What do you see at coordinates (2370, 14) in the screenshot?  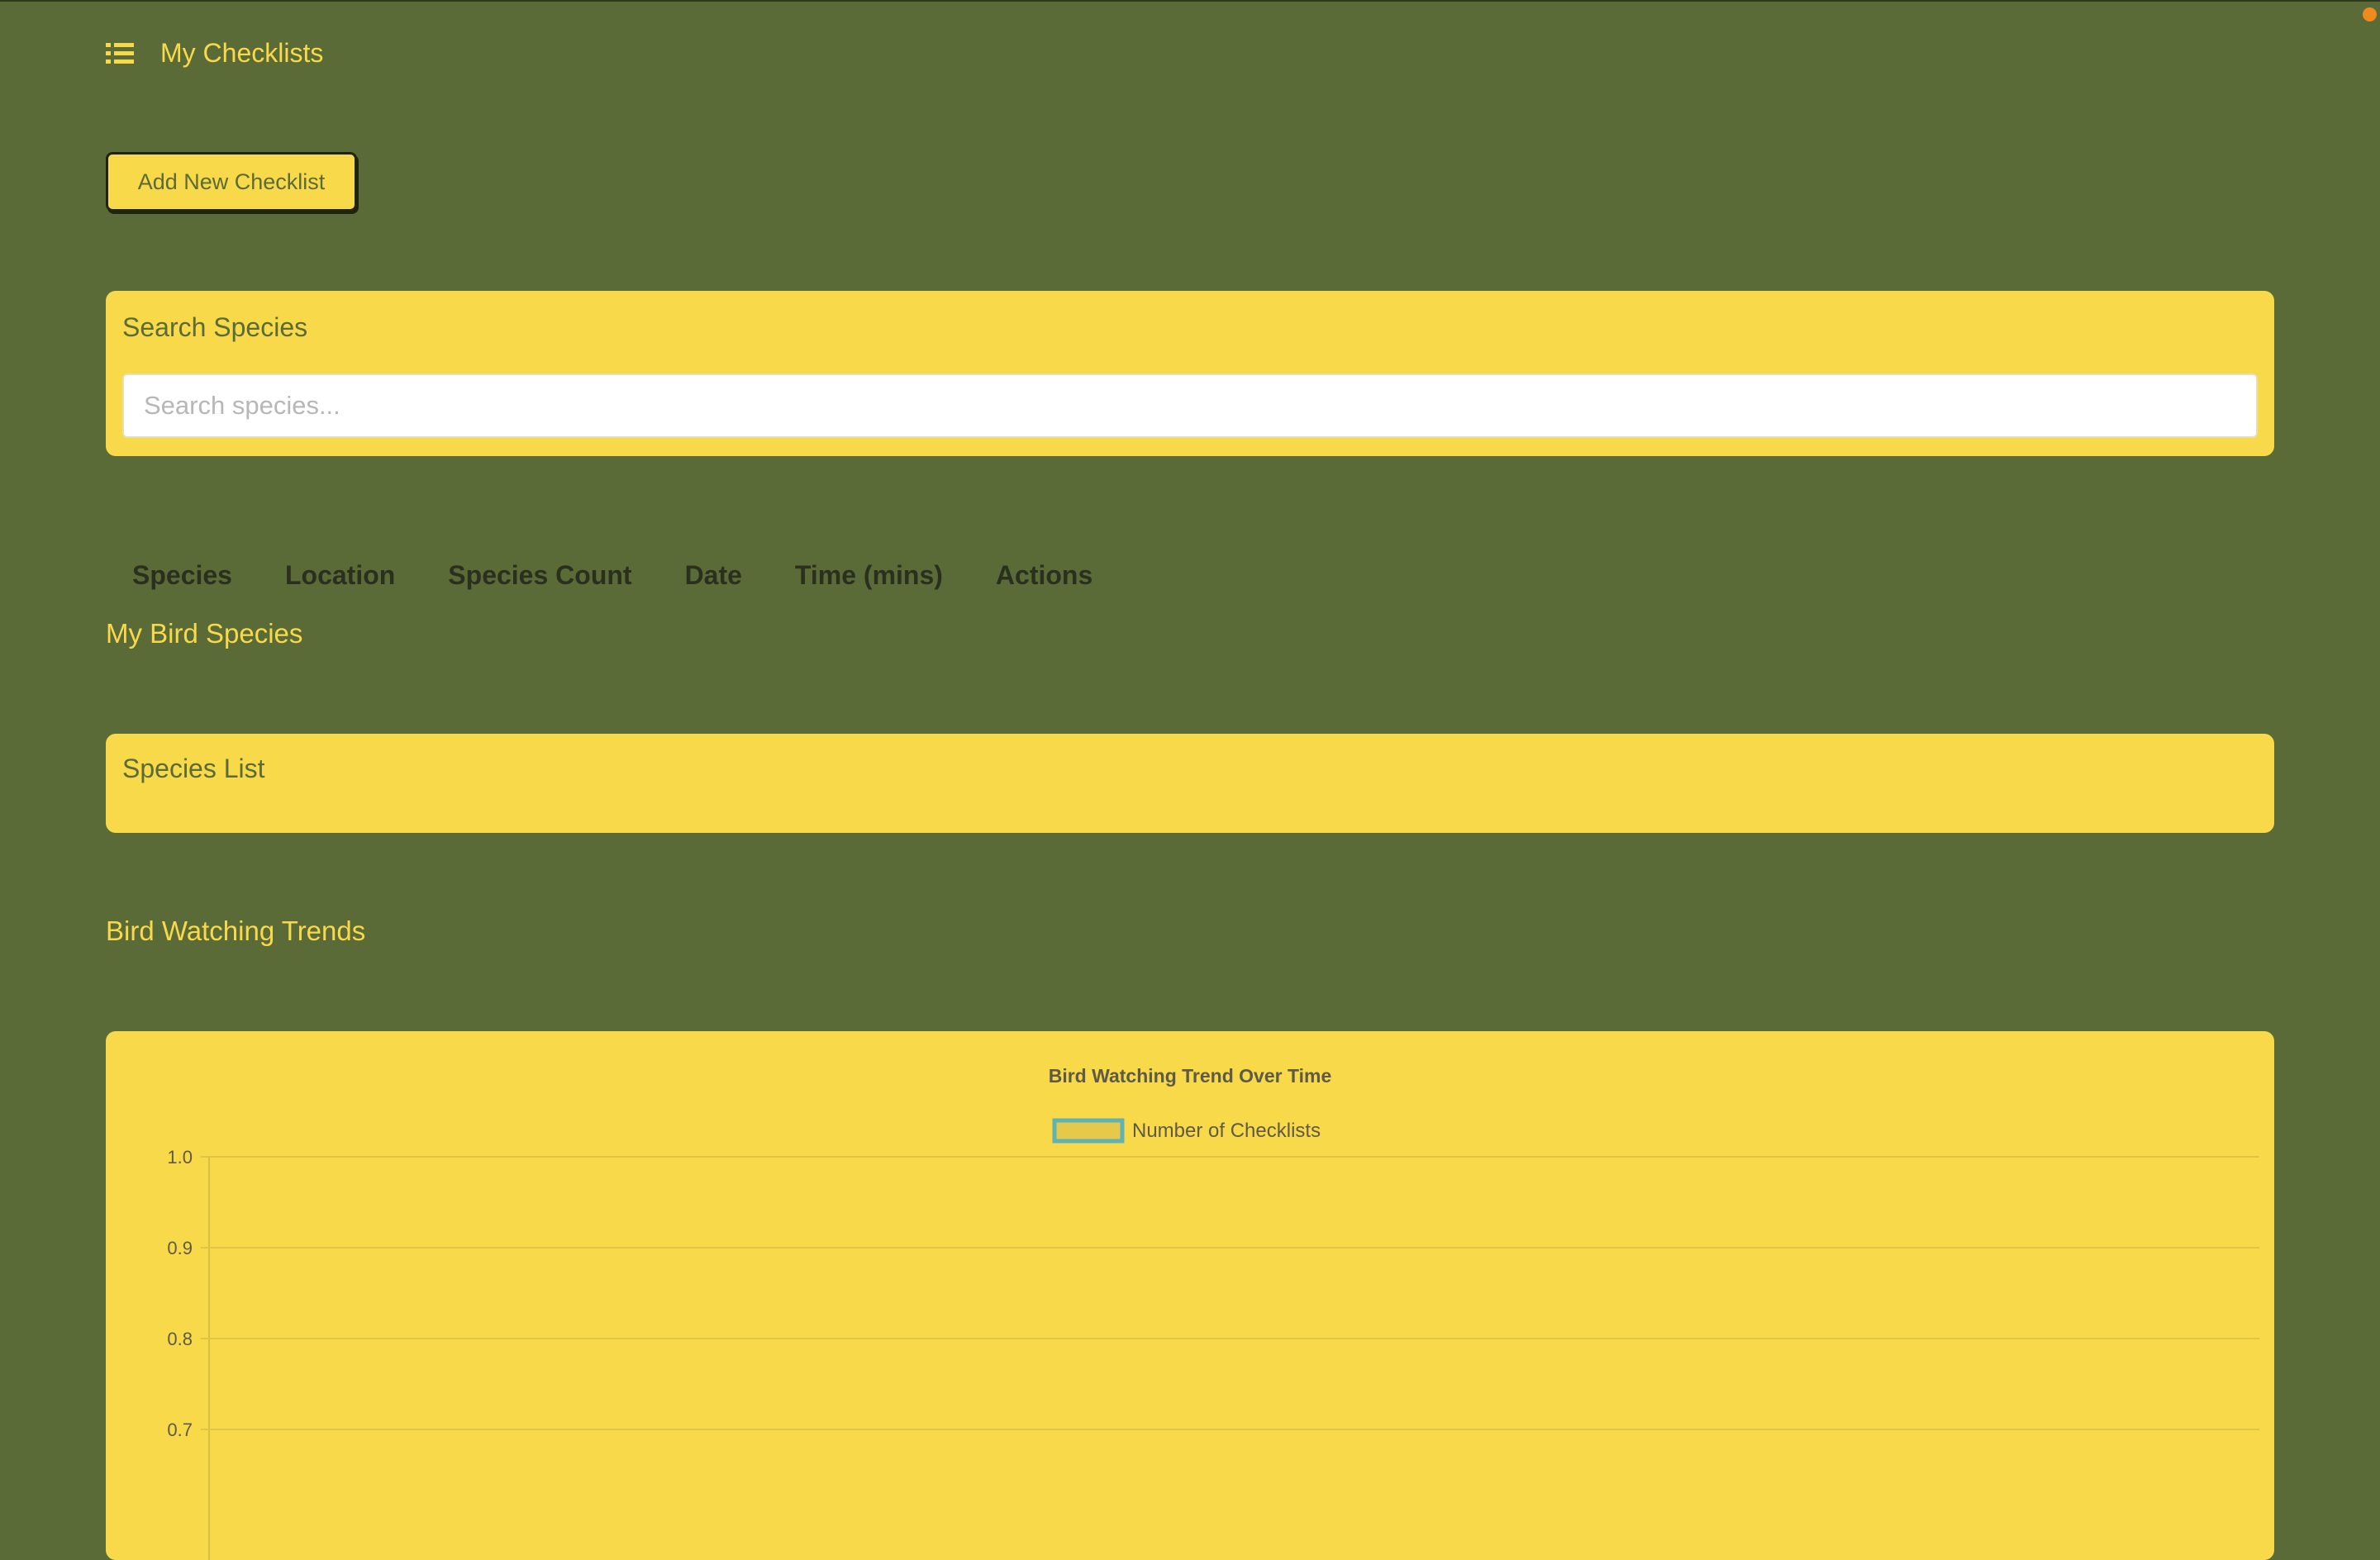 I see `notification-dot` at bounding box center [2370, 14].